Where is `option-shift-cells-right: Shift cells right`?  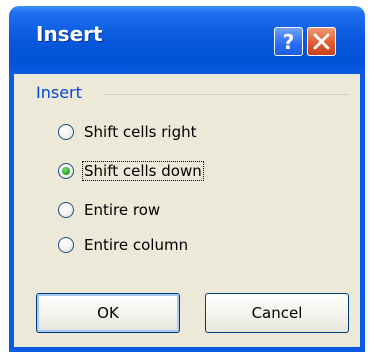
option-shift-cells-right: Shift cells right is located at coordinates (128, 132).